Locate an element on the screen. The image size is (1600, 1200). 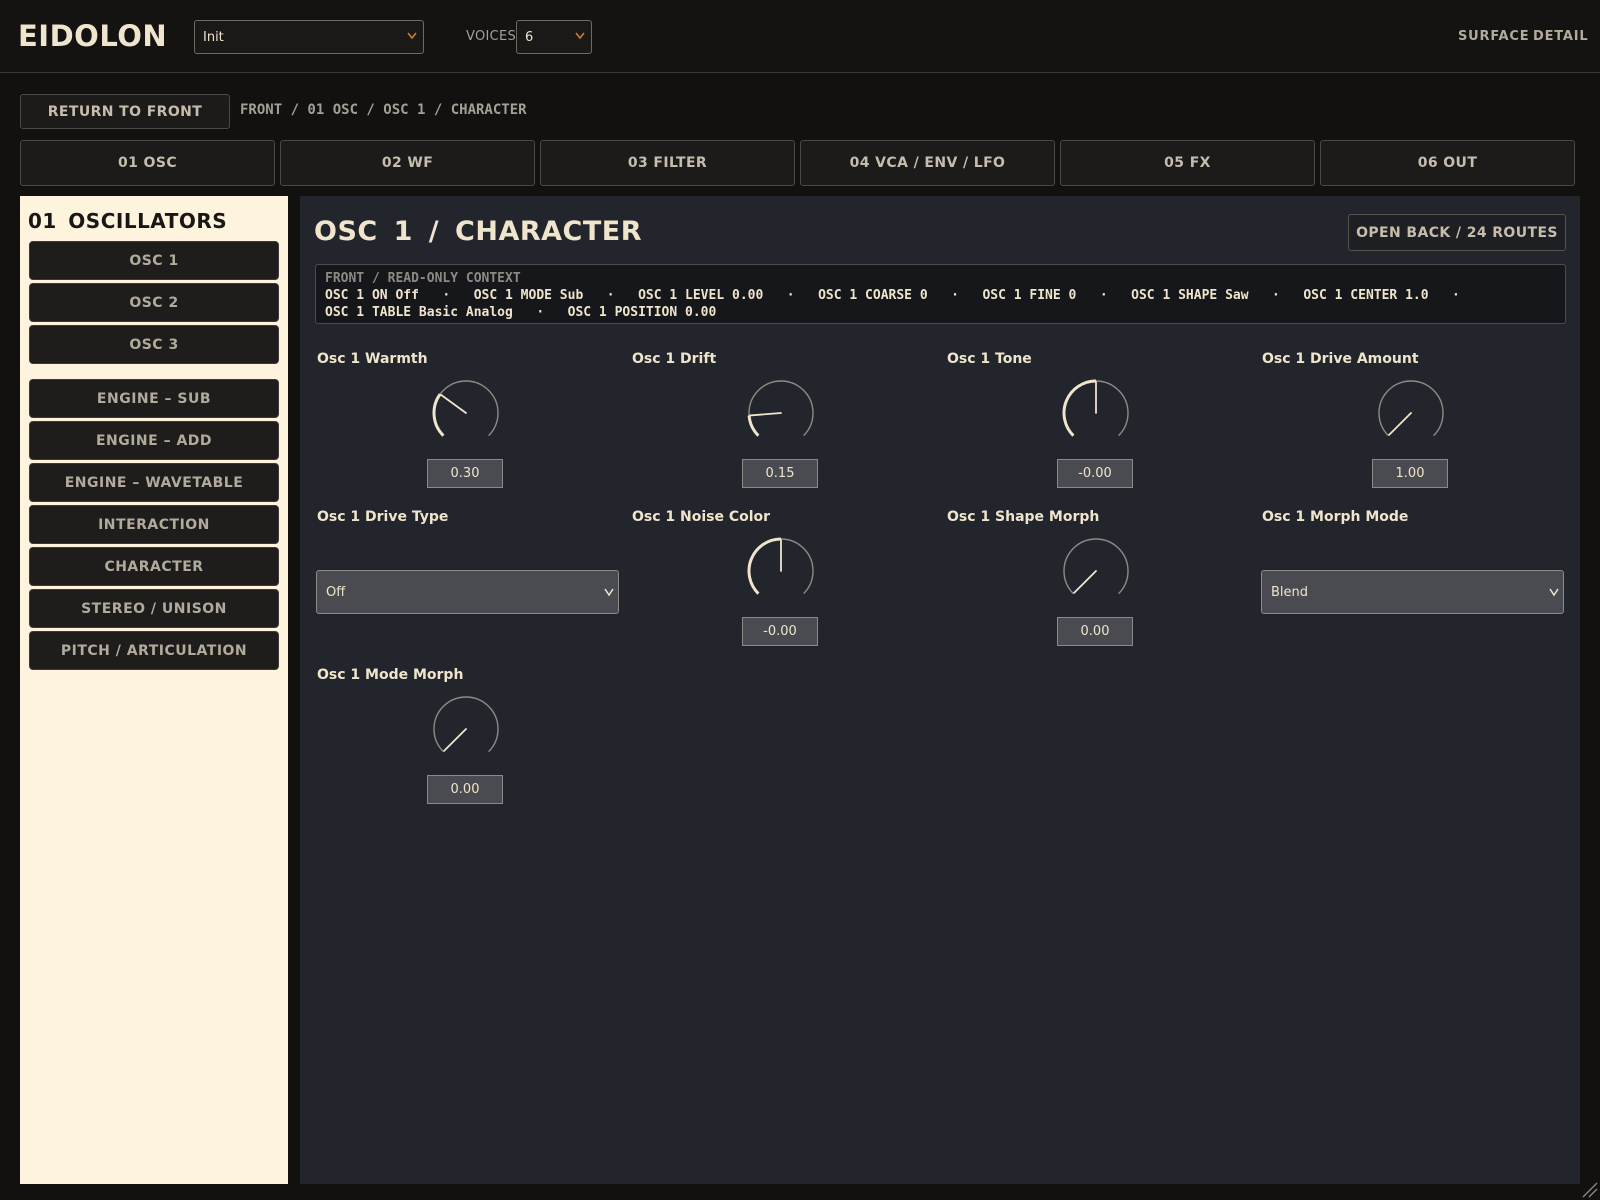
warmth-knob is located at coordinates (466, 413).